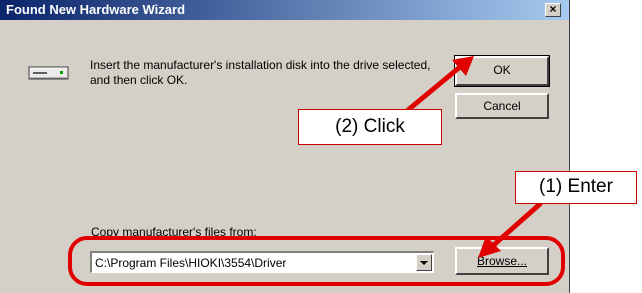 This screenshot has width=642, height=293. Describe the element at coordinates (576, 187) in the screenshot. I see `enter-callout: (1) Enter` at that location.